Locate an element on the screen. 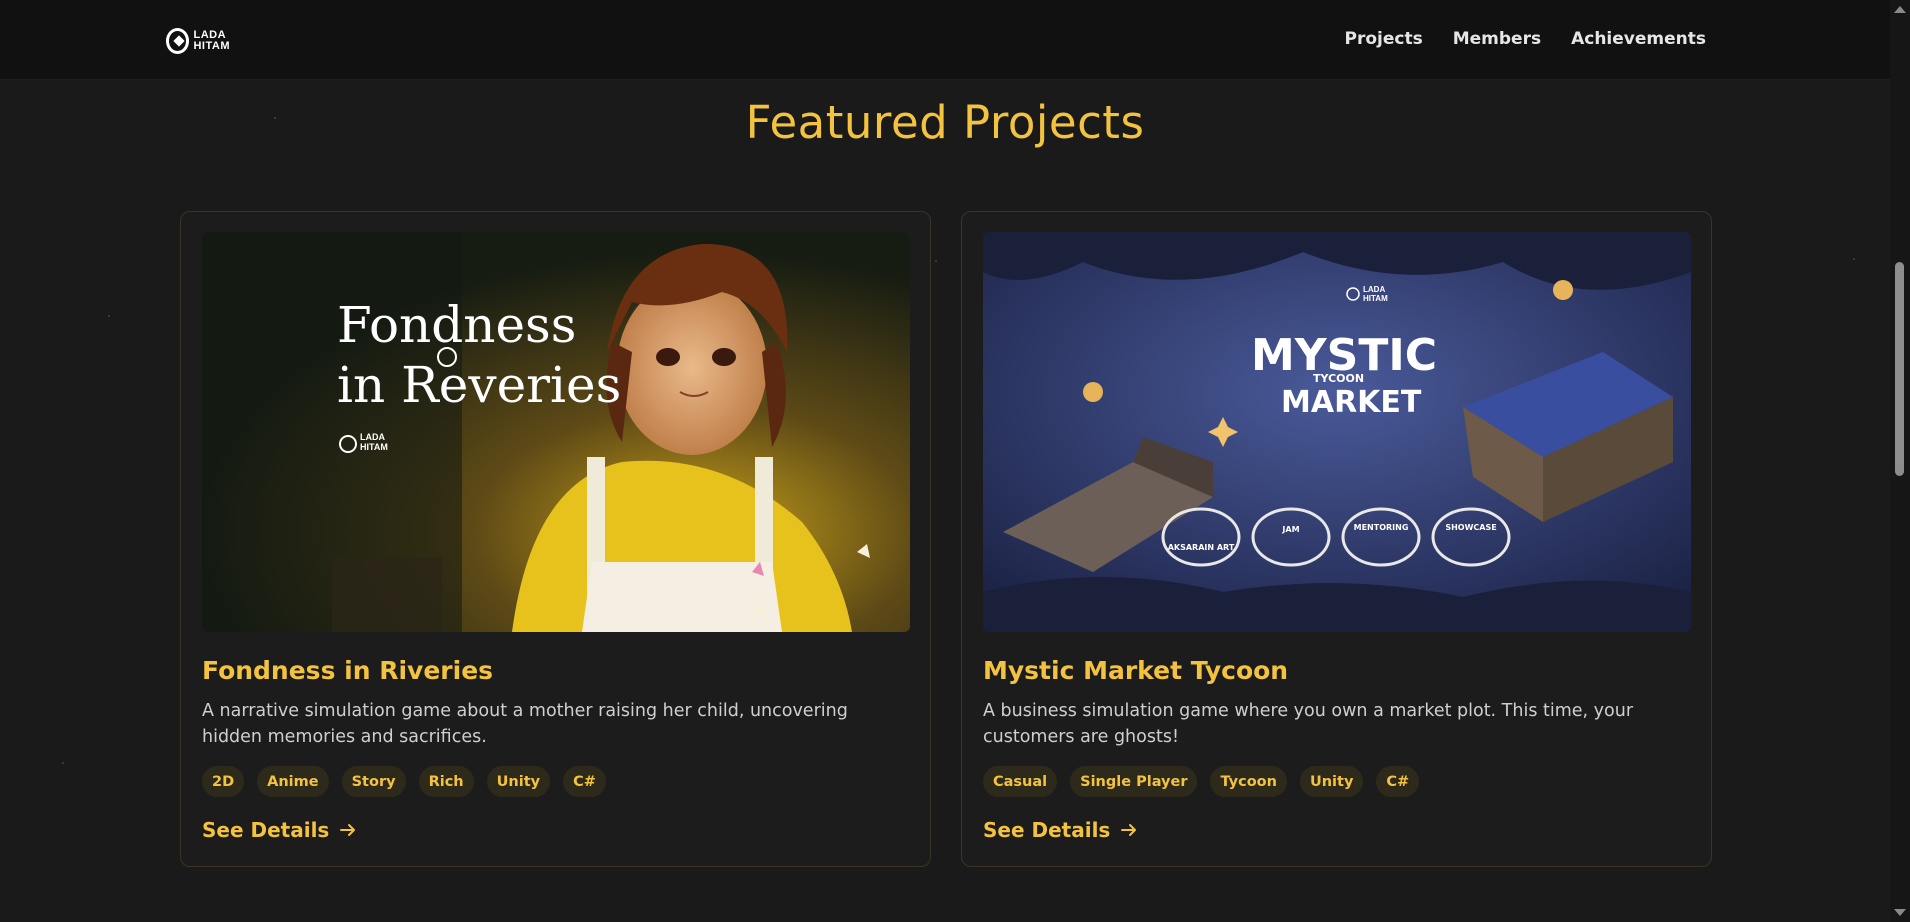 This screenshot has height=922, width=1910. cover-title-line2: in Reveries is located at coordinates (479, 385).